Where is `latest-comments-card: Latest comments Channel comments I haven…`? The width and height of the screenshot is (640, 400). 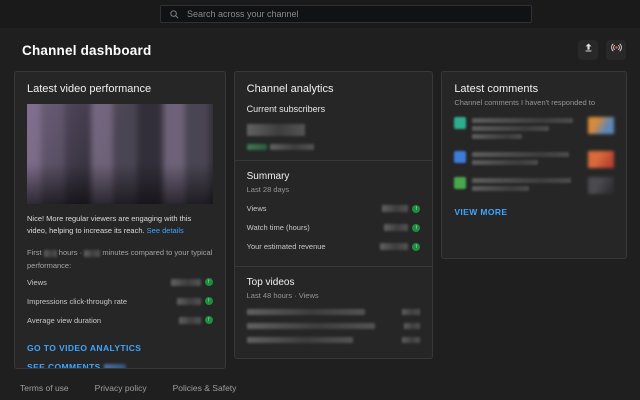 latest-comments-card: Latest comments Channel comments I haven… is located at coordinates (534, 165).